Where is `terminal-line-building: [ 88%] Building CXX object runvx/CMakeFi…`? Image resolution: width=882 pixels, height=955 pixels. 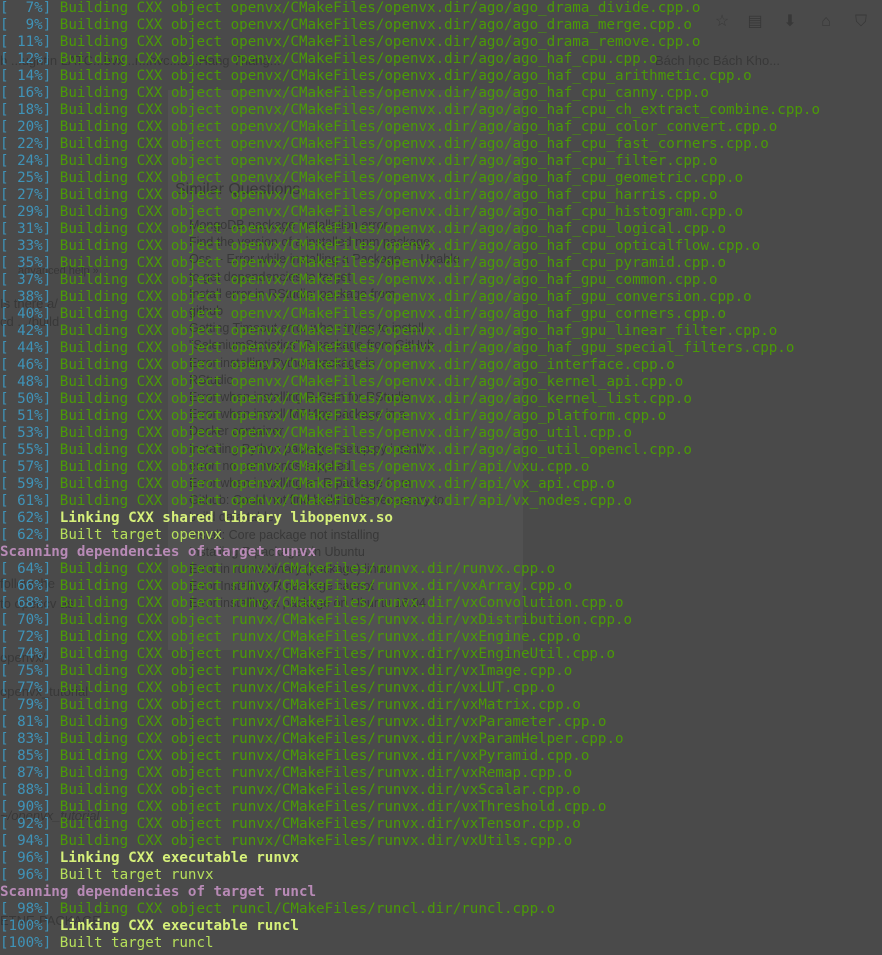
terminal-line-building: [ 88%] Building CXX object runvx/CMakeFi… is located at coordinates (441, 790).